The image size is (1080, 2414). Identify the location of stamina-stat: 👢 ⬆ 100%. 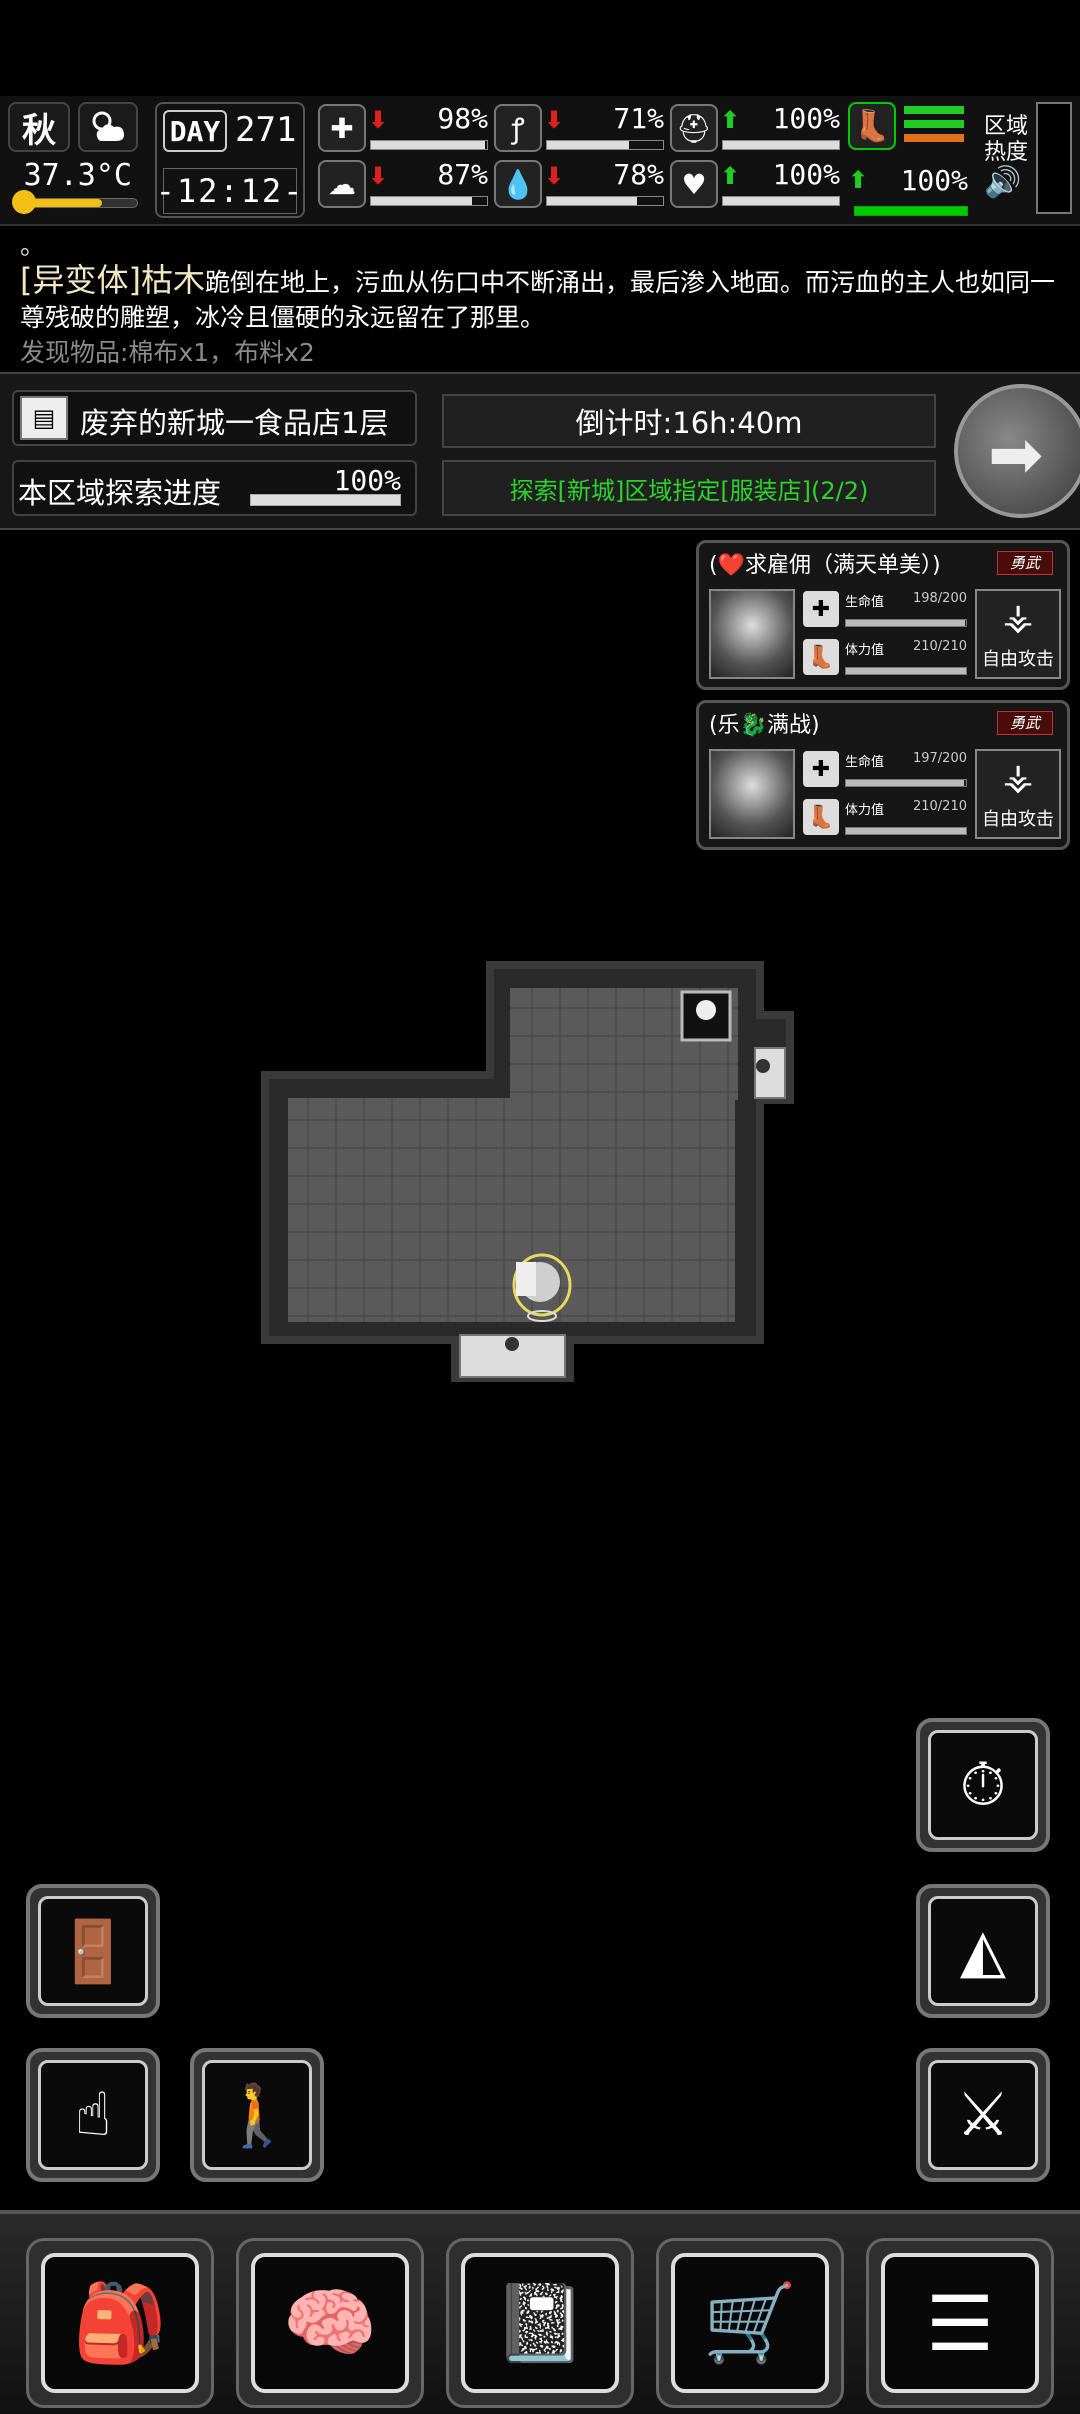
(908, 160).